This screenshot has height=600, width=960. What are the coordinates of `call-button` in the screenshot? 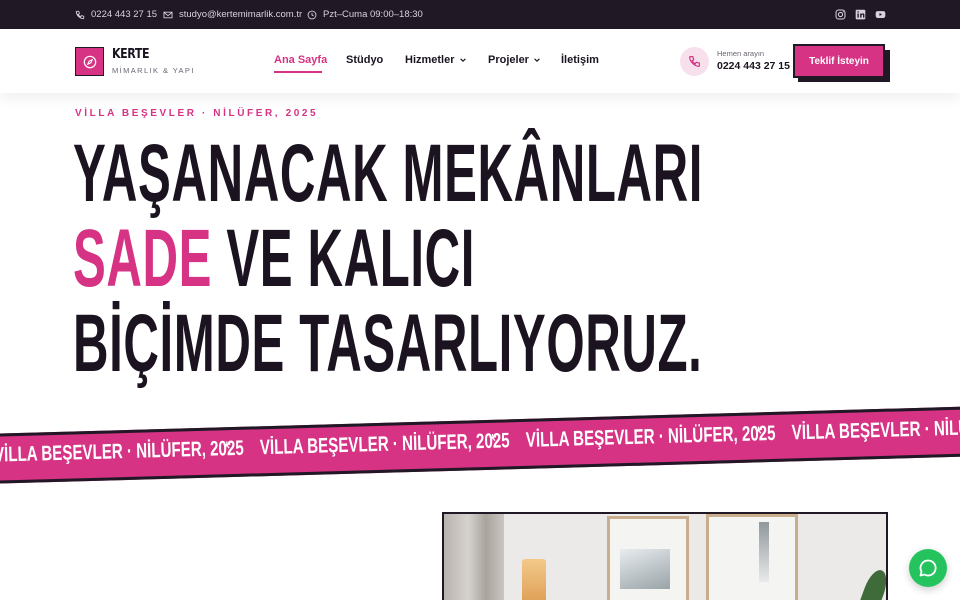 It's located at (694, 61).